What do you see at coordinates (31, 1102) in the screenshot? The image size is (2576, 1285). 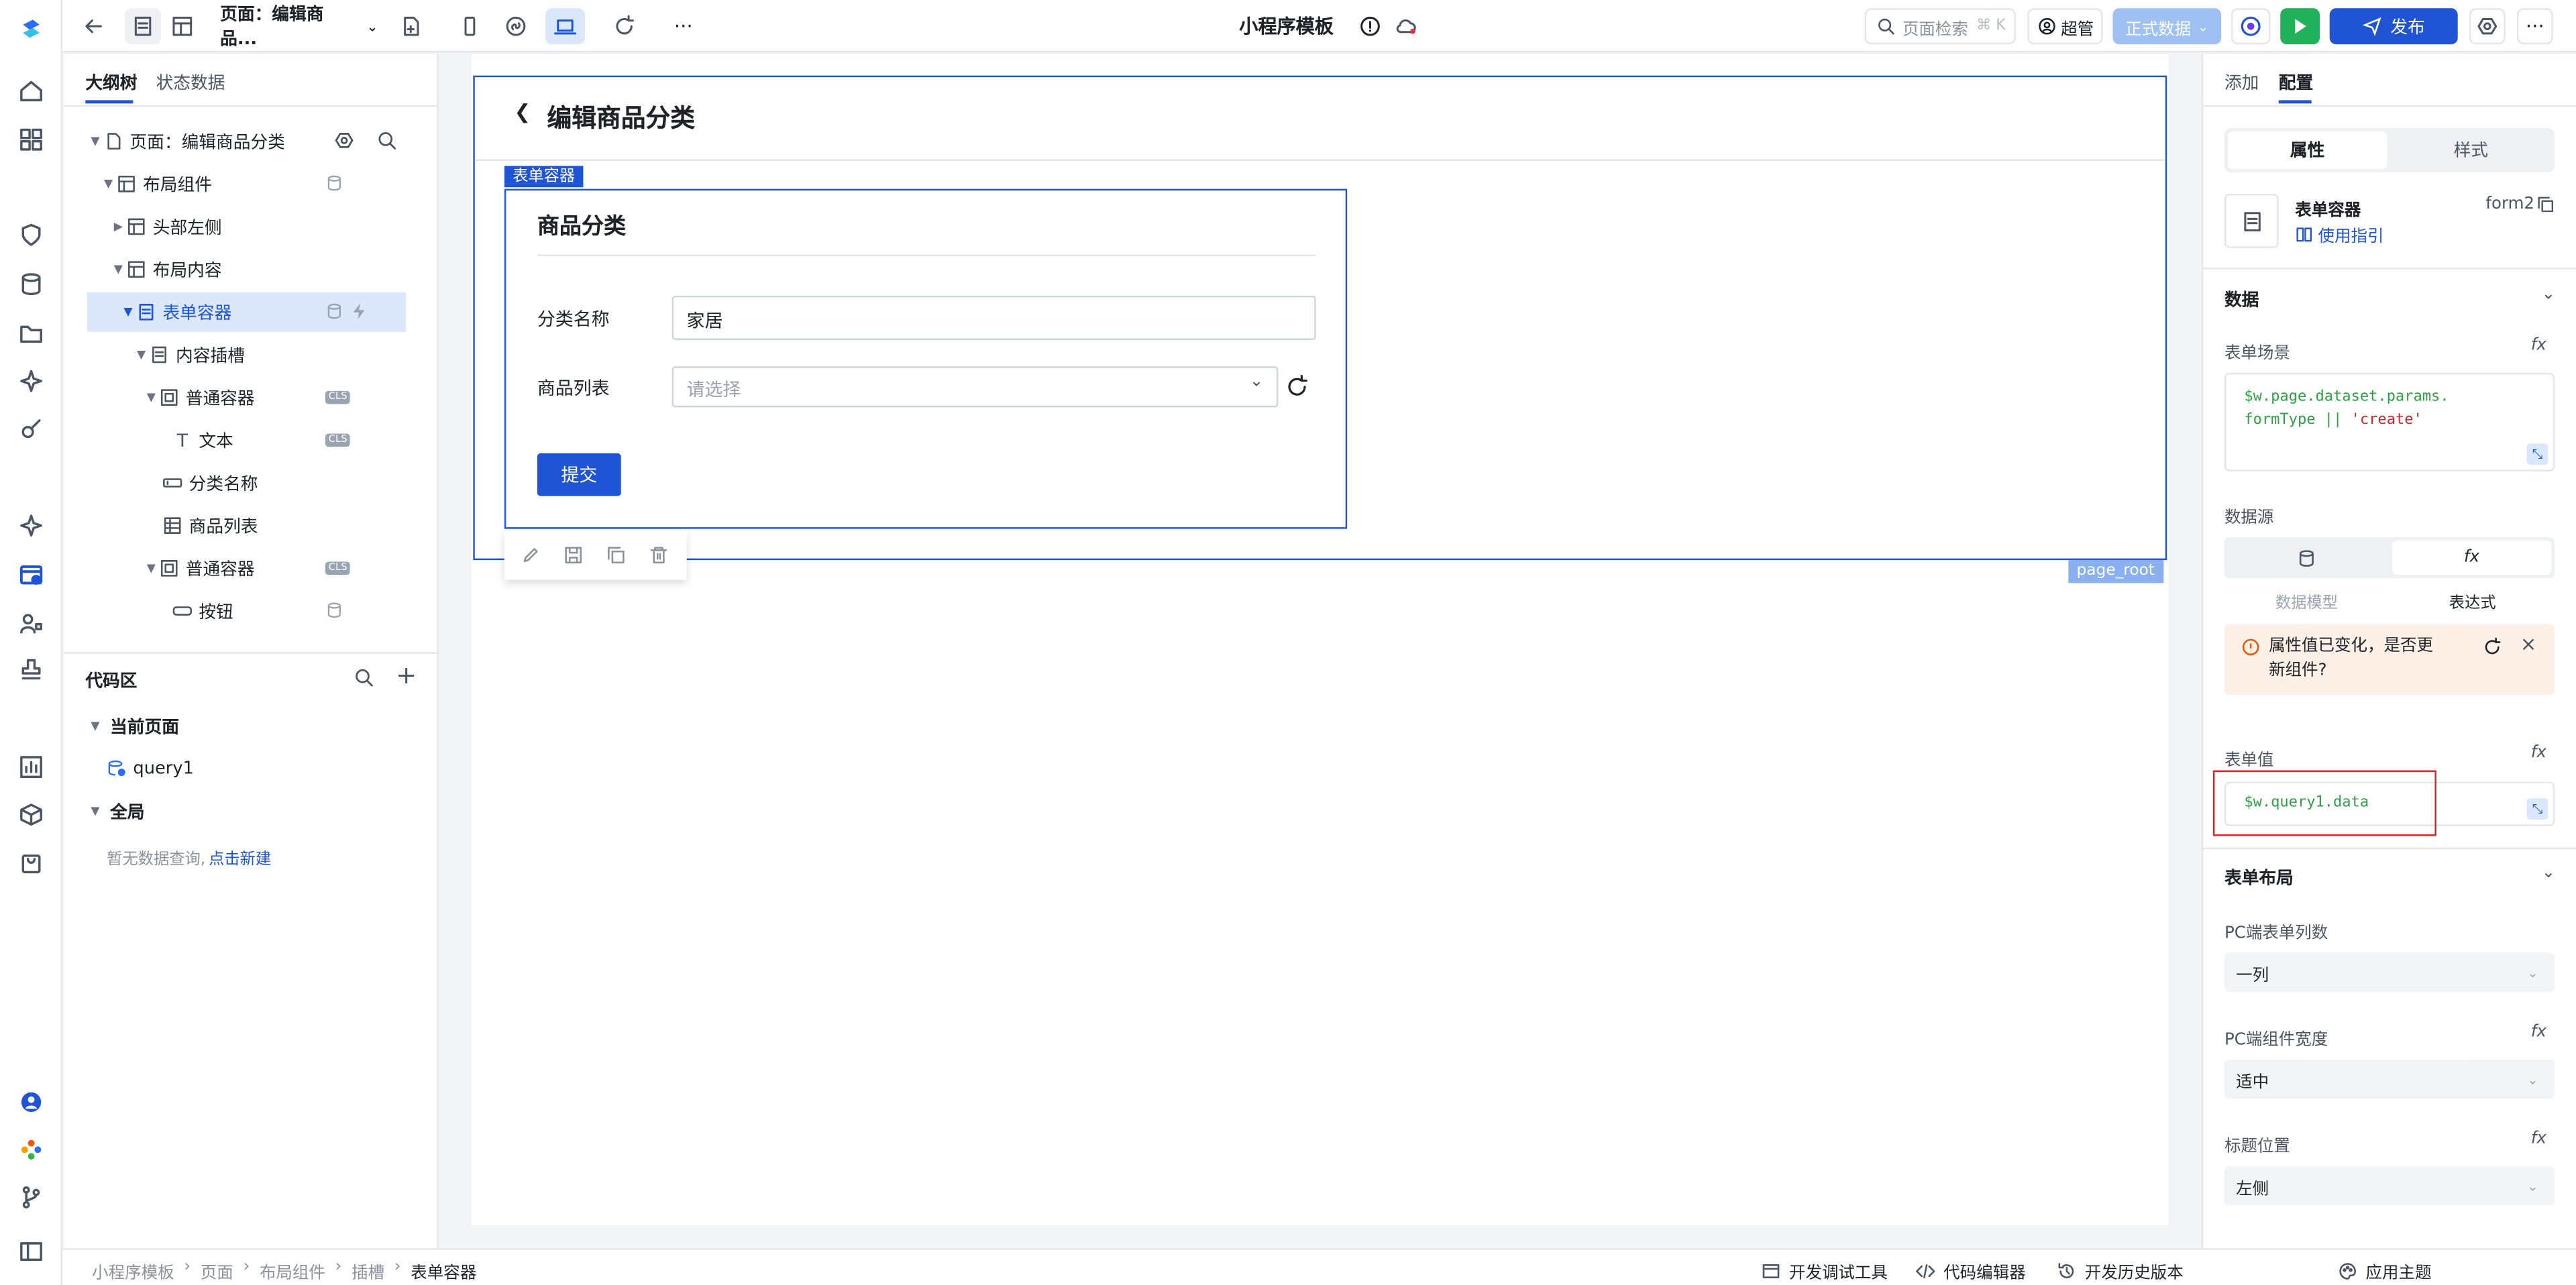 I see `account-icon` at bounding box center [31, 1102].